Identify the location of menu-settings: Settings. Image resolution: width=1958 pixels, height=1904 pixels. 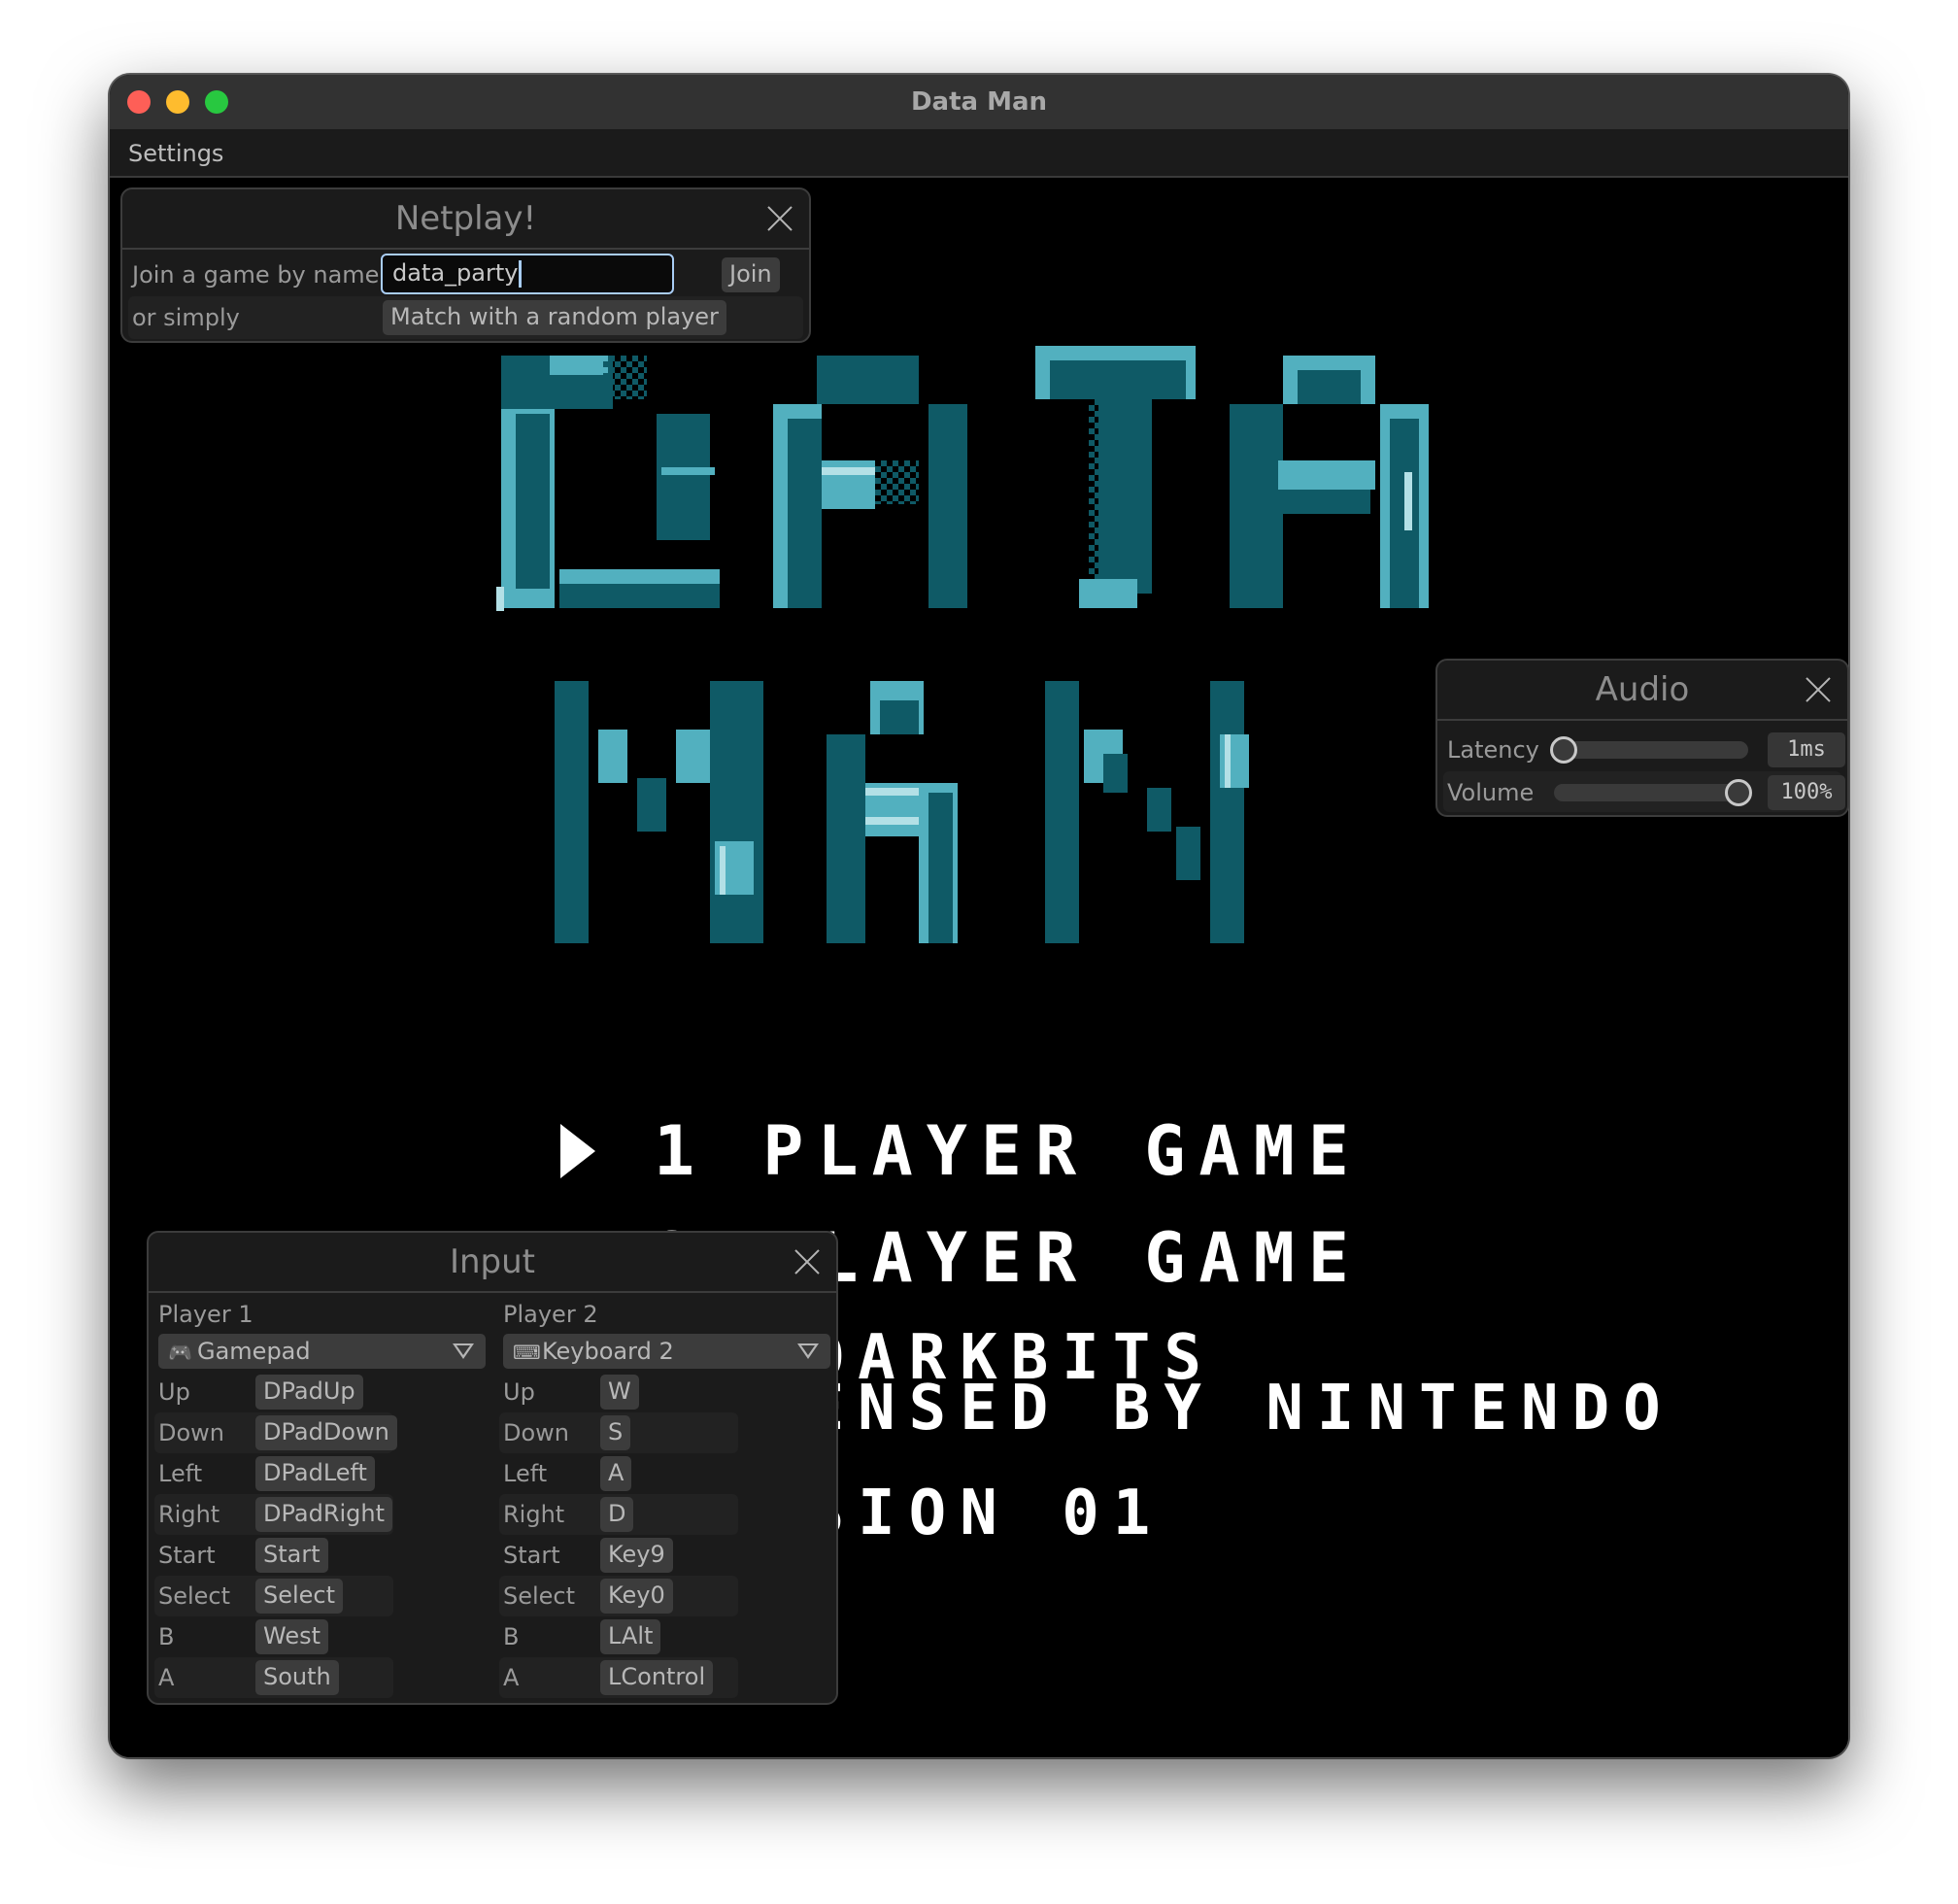
(175, 153).